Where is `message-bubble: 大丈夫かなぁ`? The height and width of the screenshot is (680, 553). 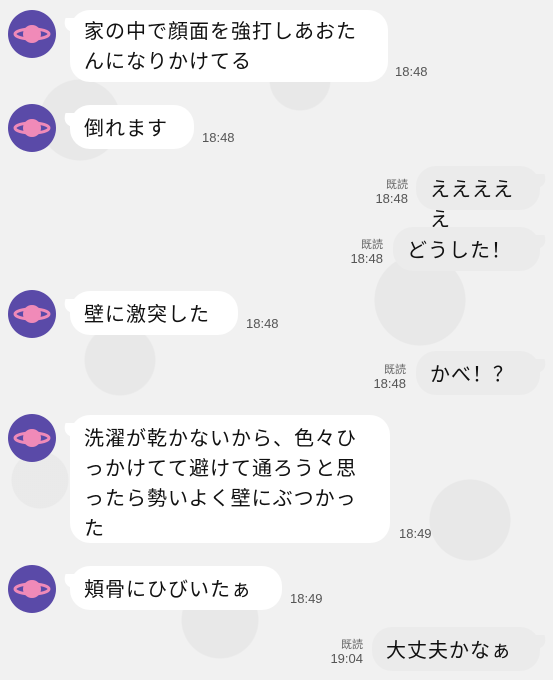
message-bubble: 大丈夫かなぁ is located at coordinates (456, 649).